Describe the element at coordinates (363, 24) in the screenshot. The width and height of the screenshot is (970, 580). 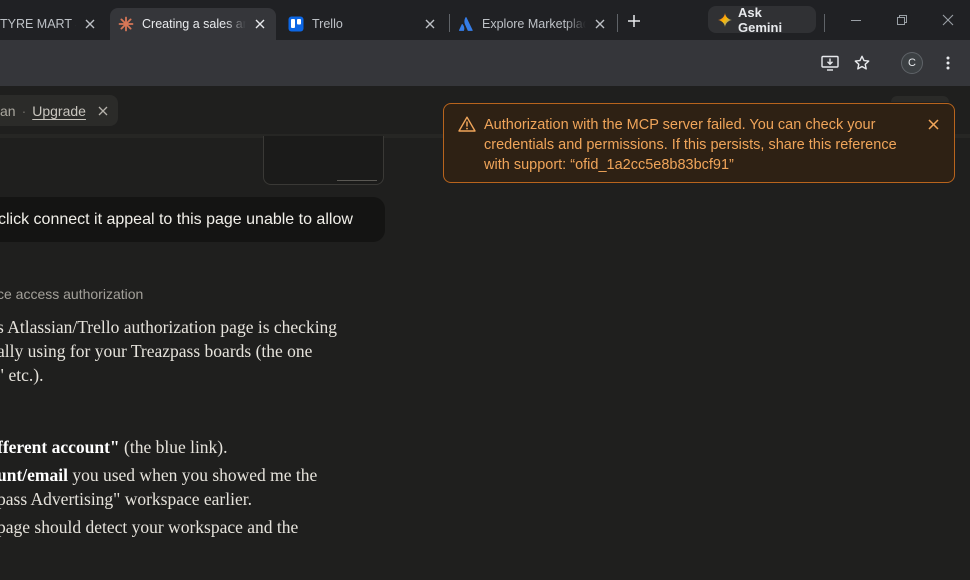
I see `tab-trello: Trello` at that location.